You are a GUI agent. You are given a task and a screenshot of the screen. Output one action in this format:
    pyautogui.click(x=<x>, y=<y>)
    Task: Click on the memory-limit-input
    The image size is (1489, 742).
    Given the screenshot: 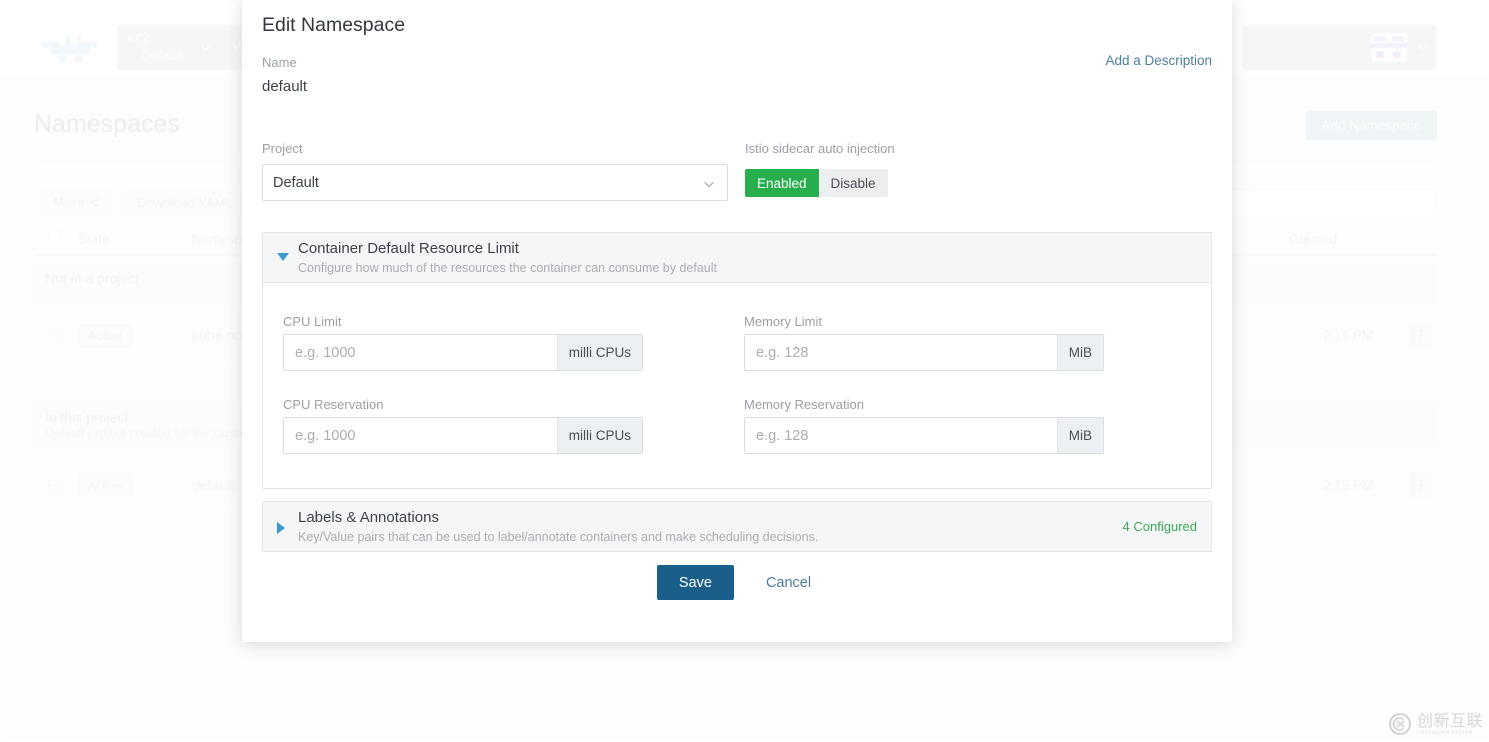 What is the action you would take?
    pyautogui.click(x=901, y=352)
    